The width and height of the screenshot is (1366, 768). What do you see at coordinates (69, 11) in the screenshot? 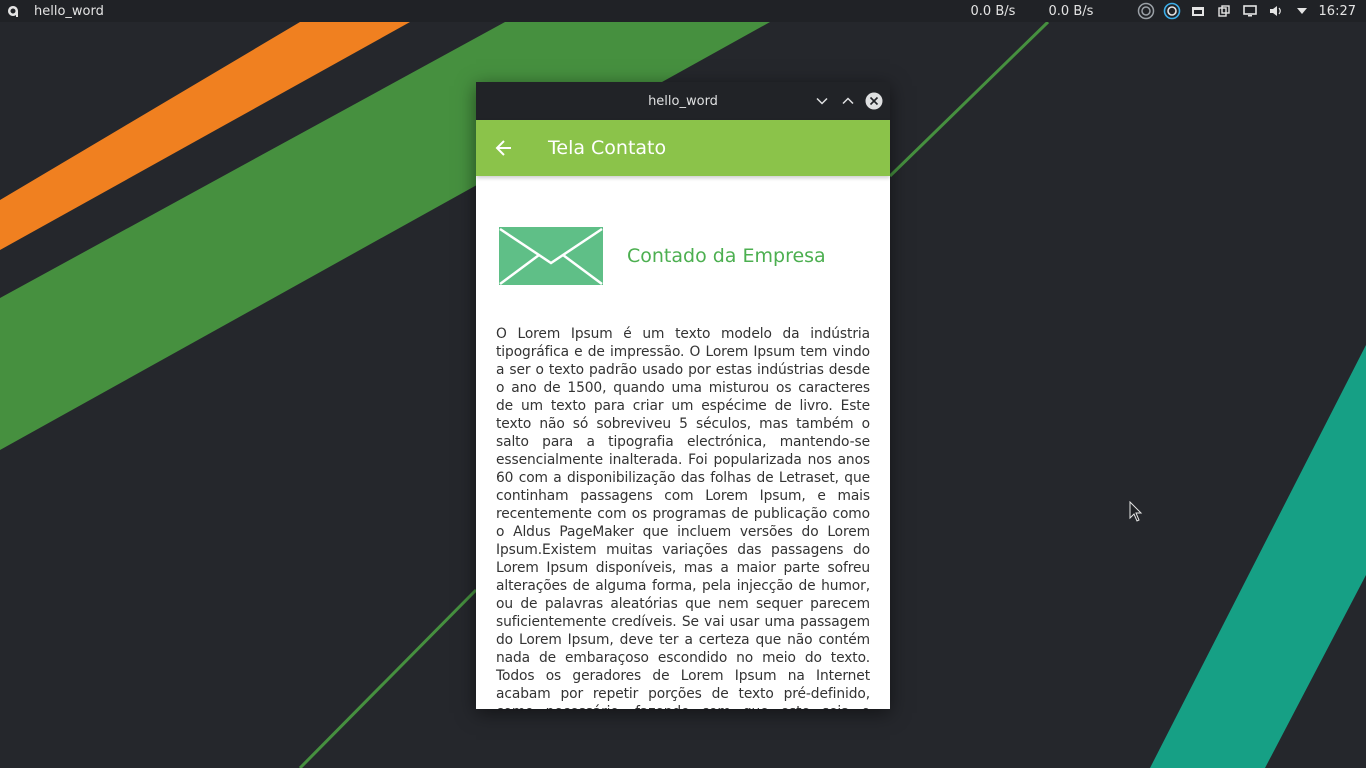
I see `active-app-title: hello_word` at bounding box center [69, 11].